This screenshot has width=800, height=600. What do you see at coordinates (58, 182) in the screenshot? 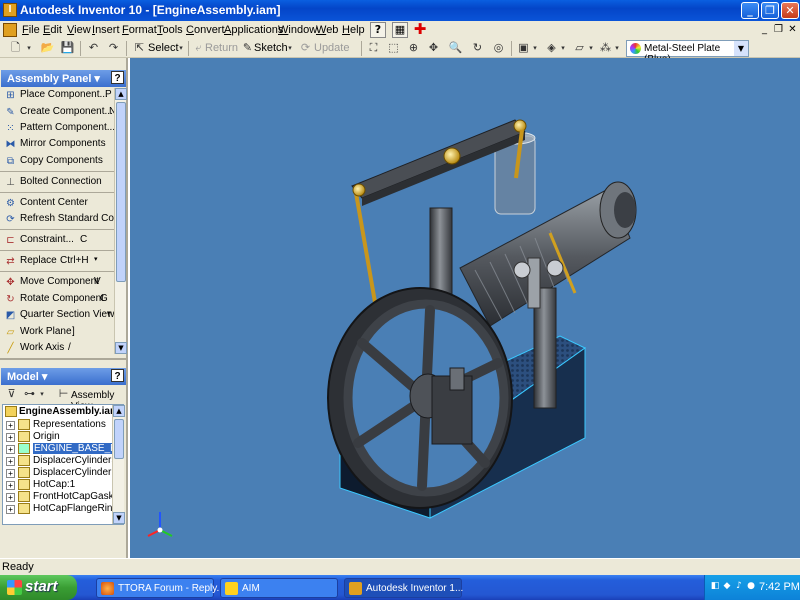
I see `bolted-connection-command: ⊥ Bolted Connection` at bounding box center [58, 182].